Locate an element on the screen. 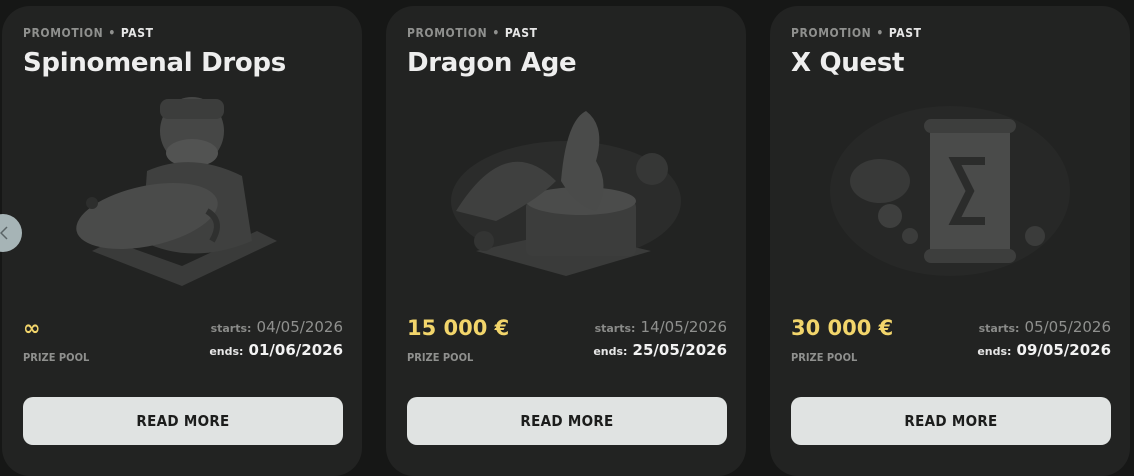 Image resolution: width=1134 pixels, height=476 pixels. prize-amount: 15 000 € is located at coordinates (458, 328).